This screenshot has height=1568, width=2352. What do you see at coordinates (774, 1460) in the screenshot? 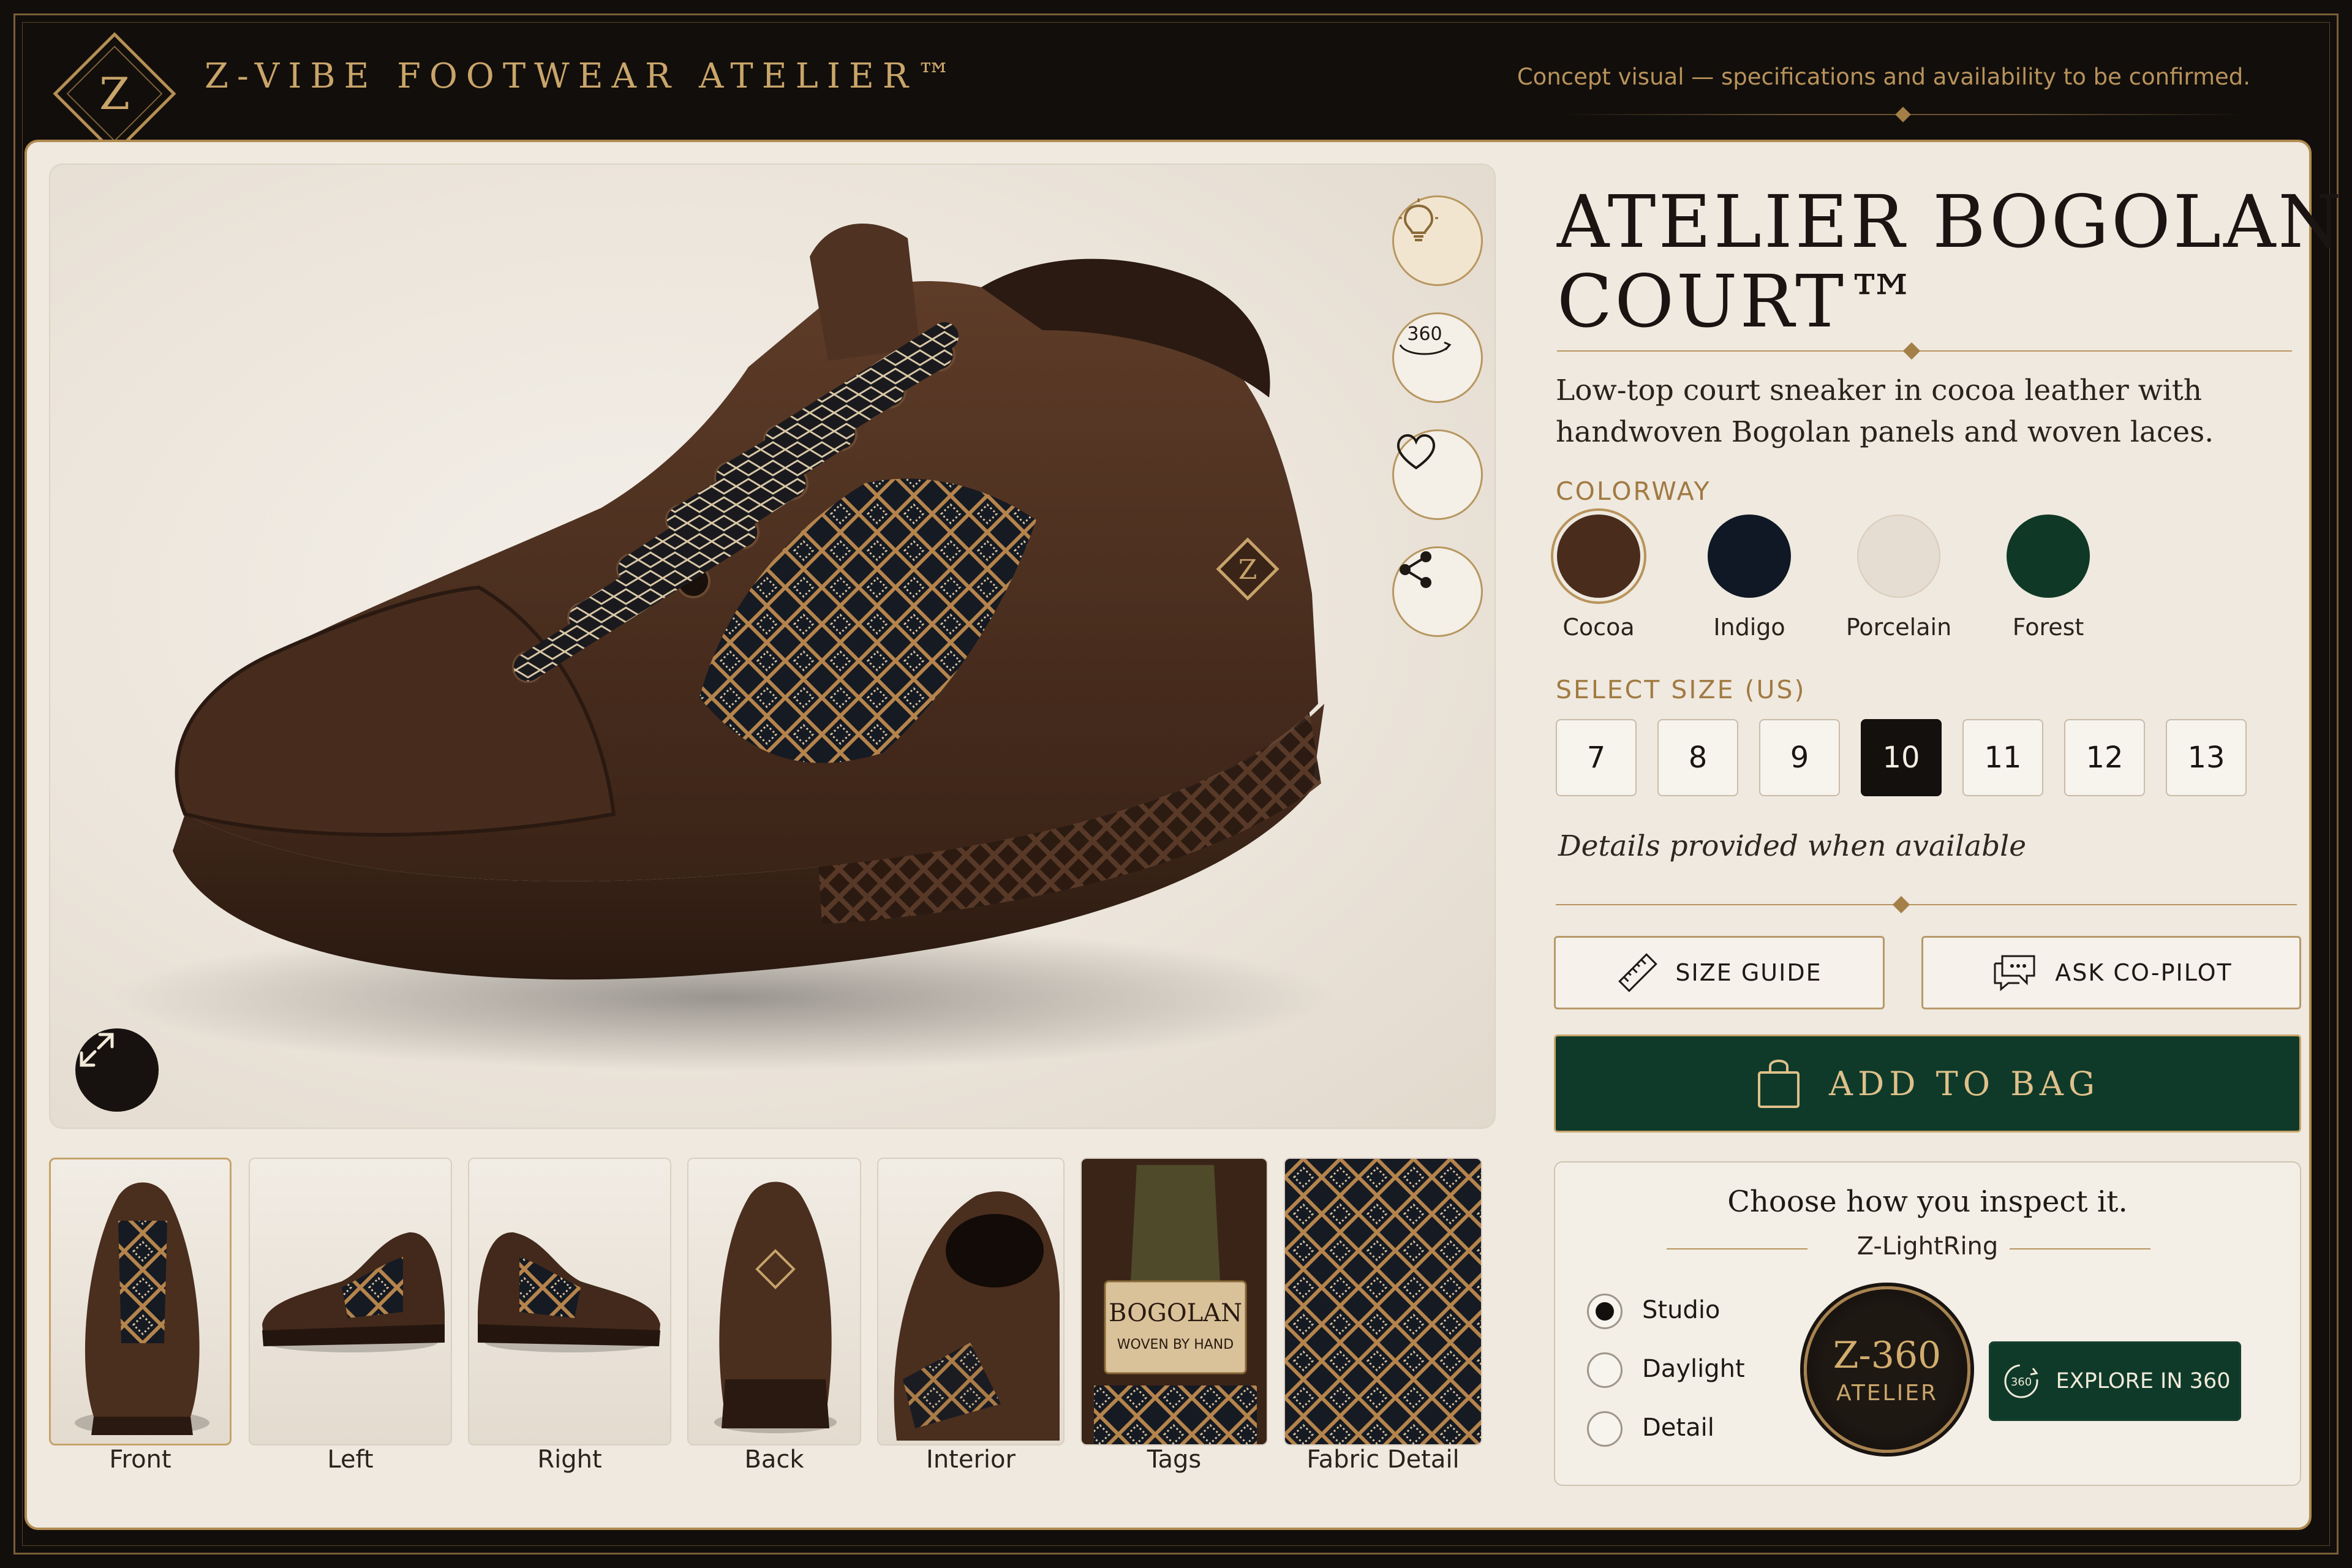
I see `thumb-label-back: Back` at bounding box center [774, 1460].